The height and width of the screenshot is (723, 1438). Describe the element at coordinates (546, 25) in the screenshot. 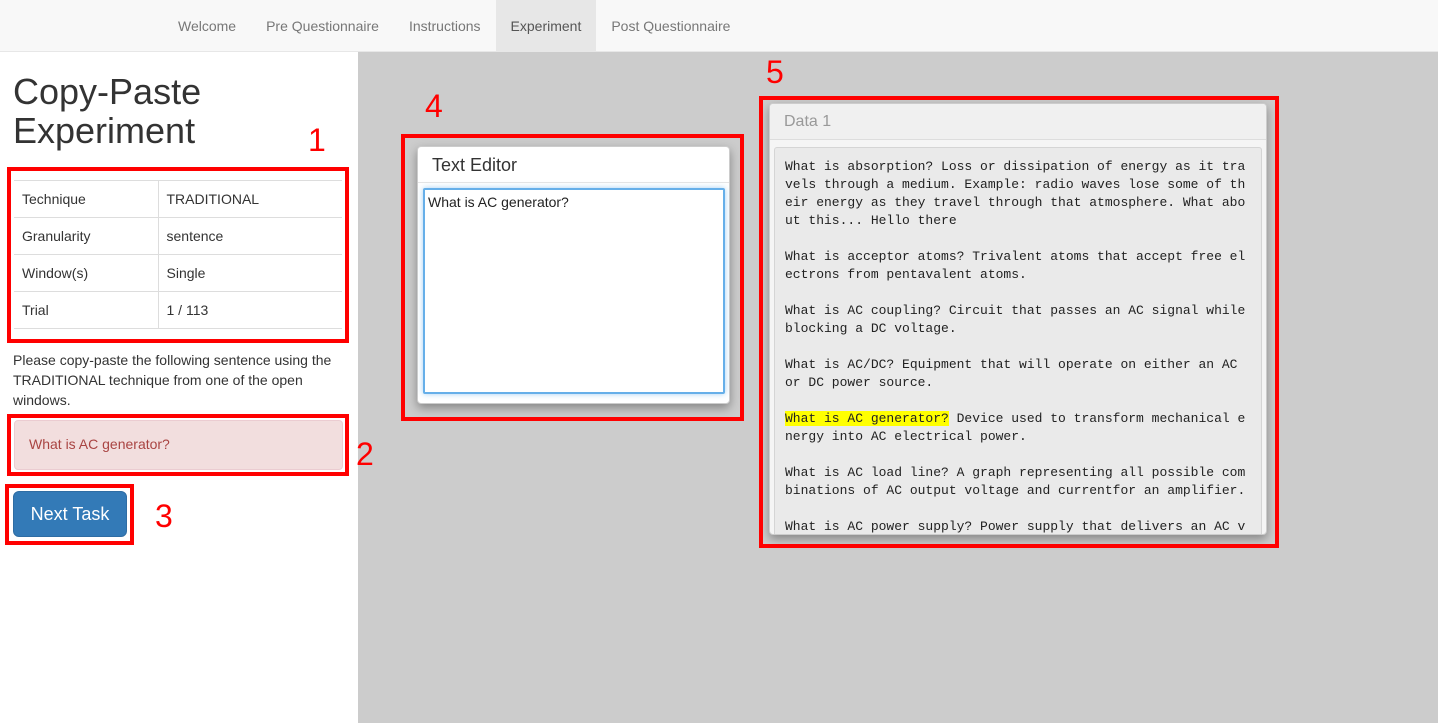

I see `tab-experiment: Experiment` at that location.